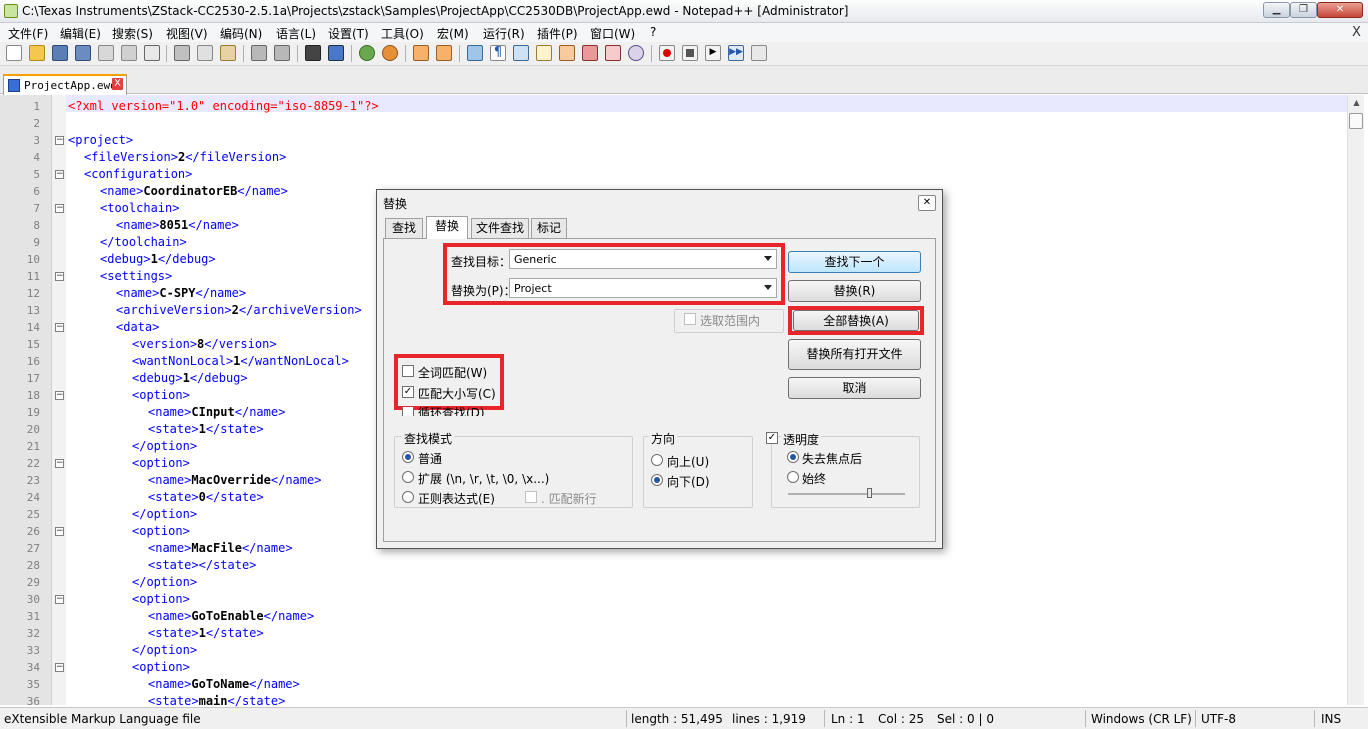 The height and width of the screenshot is (729, 1368). What do you see at coordinates (136, 276) in the screenshot?
I see `code-line: <settings>` at bounding box center [136, 276].